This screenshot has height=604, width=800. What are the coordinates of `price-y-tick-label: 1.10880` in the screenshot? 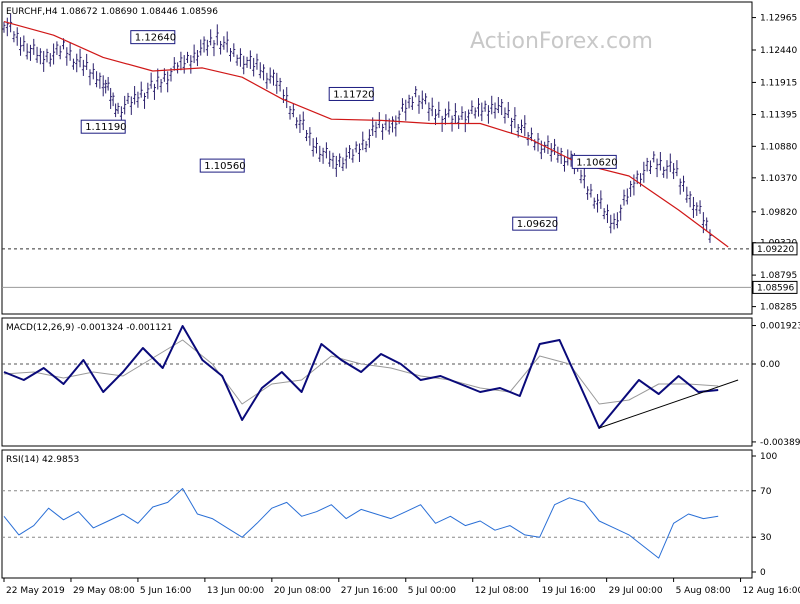 It's located at (778, 147).